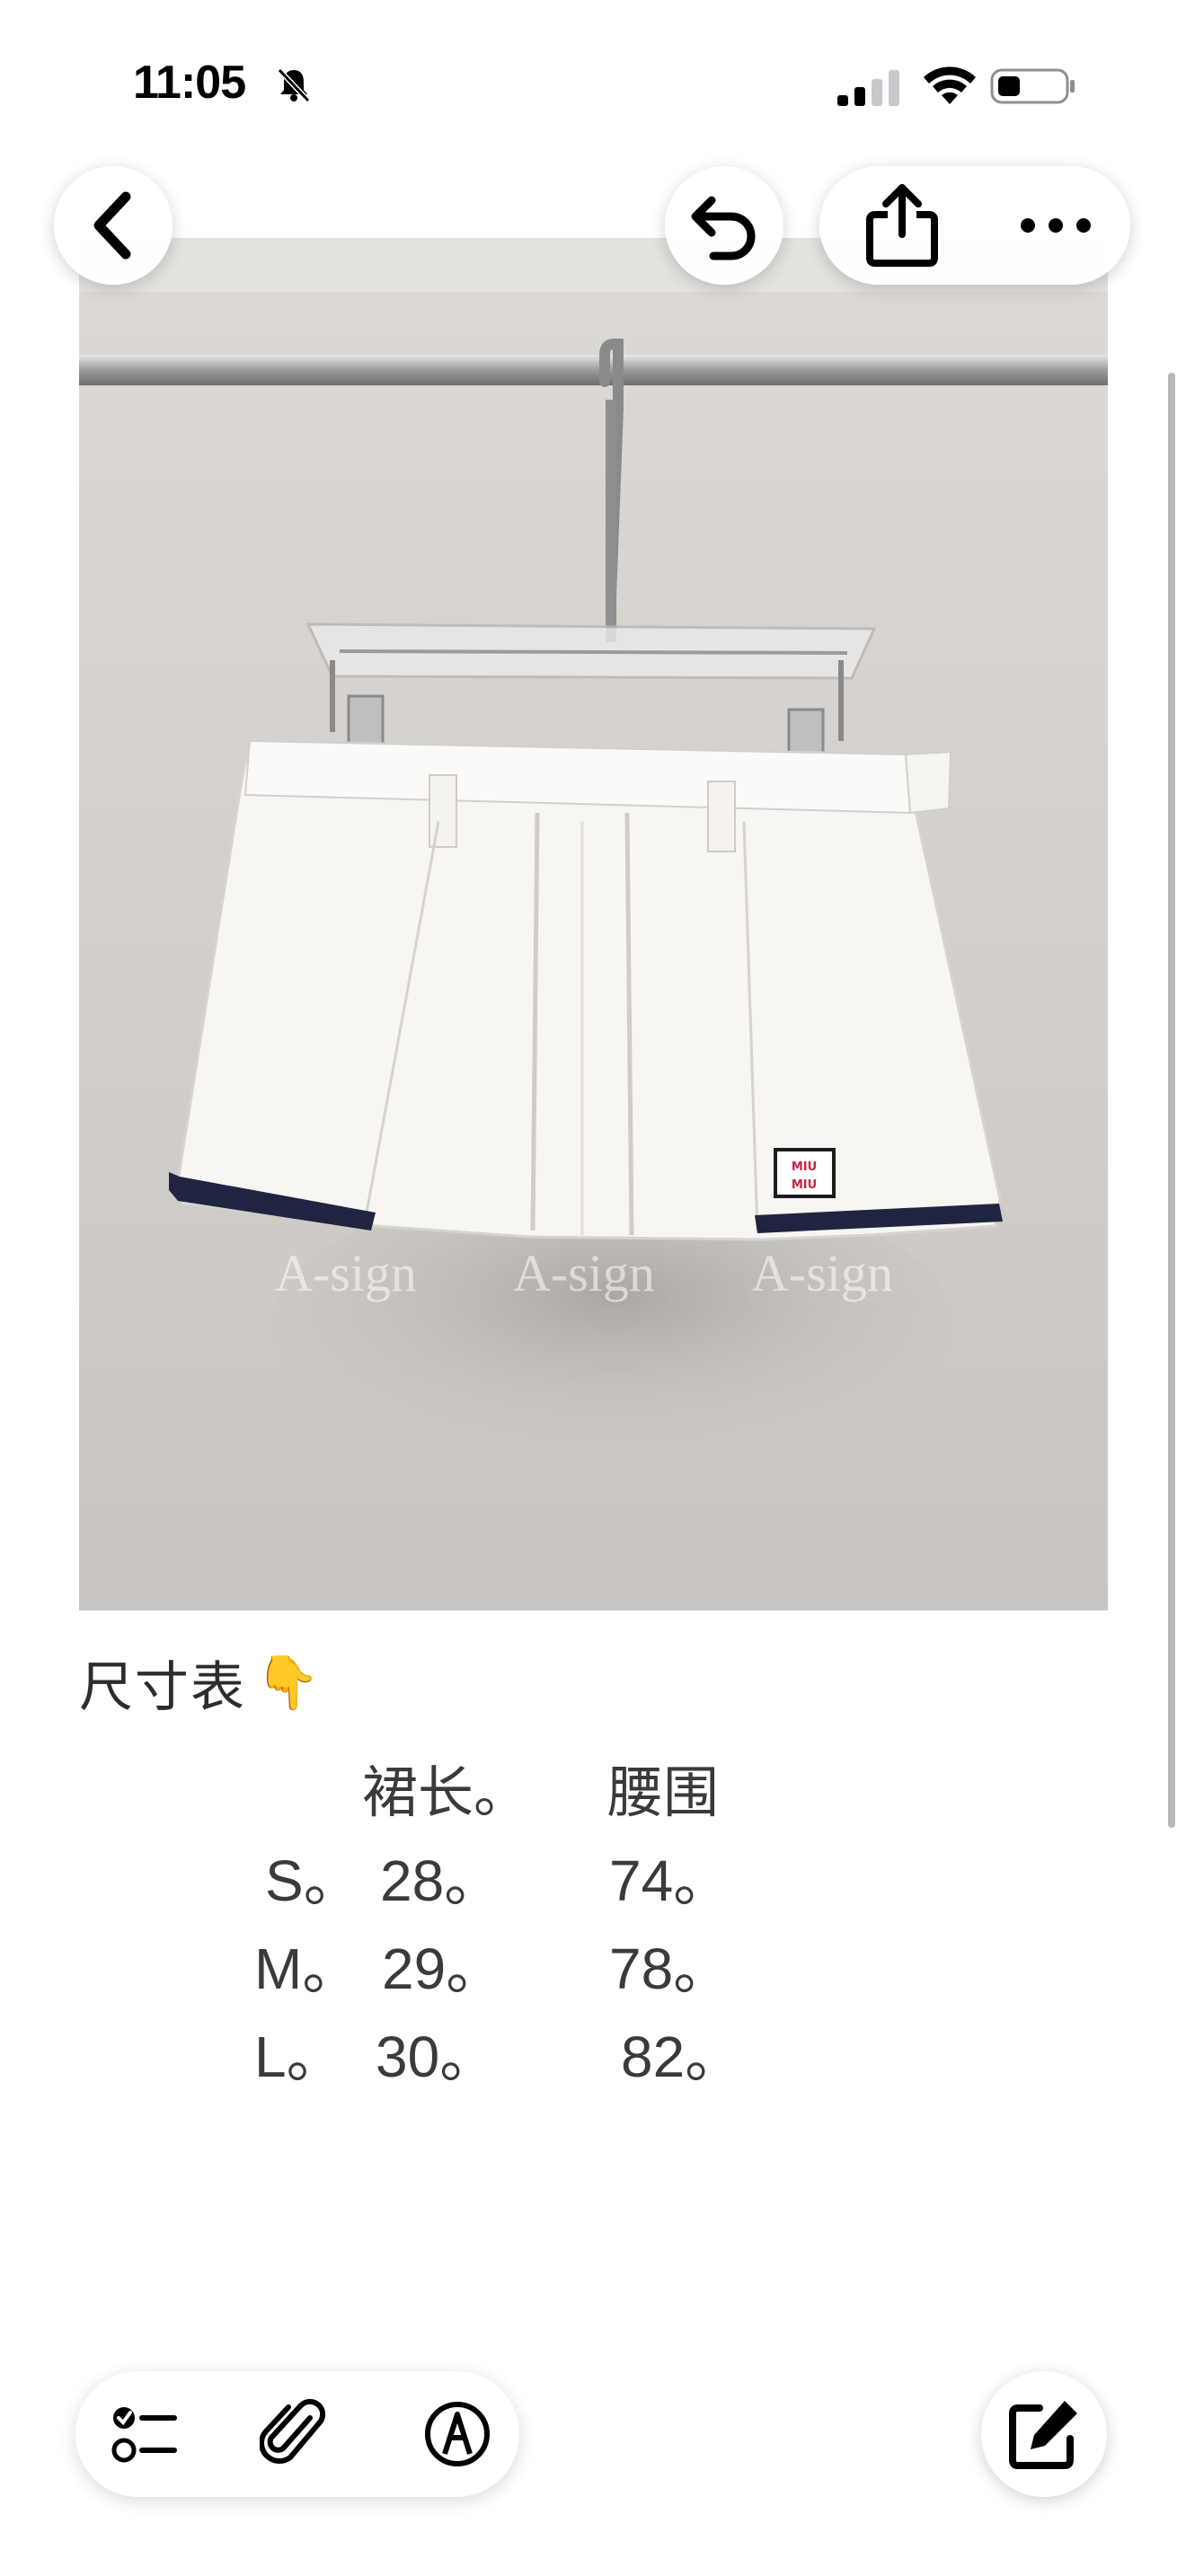  What do you see at coordinates (189, 83) in the screenshot?
I see `status-time: 11:05` at bounding box center [189, 83].